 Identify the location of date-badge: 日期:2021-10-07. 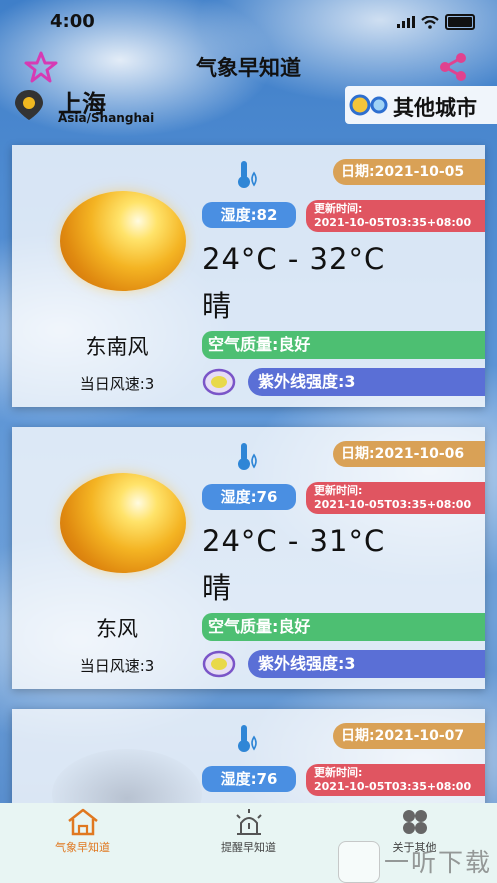
(409, 736).